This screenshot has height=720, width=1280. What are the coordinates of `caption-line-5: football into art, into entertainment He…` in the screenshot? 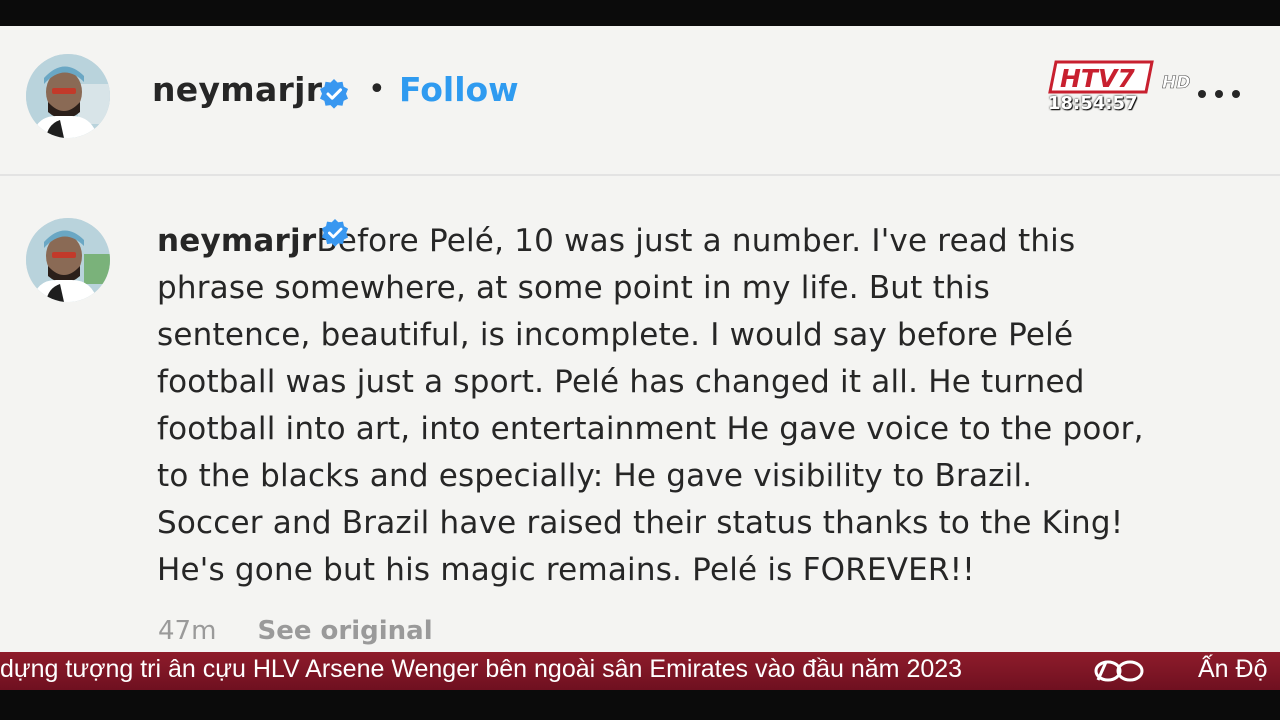 It's located at (650, 429).